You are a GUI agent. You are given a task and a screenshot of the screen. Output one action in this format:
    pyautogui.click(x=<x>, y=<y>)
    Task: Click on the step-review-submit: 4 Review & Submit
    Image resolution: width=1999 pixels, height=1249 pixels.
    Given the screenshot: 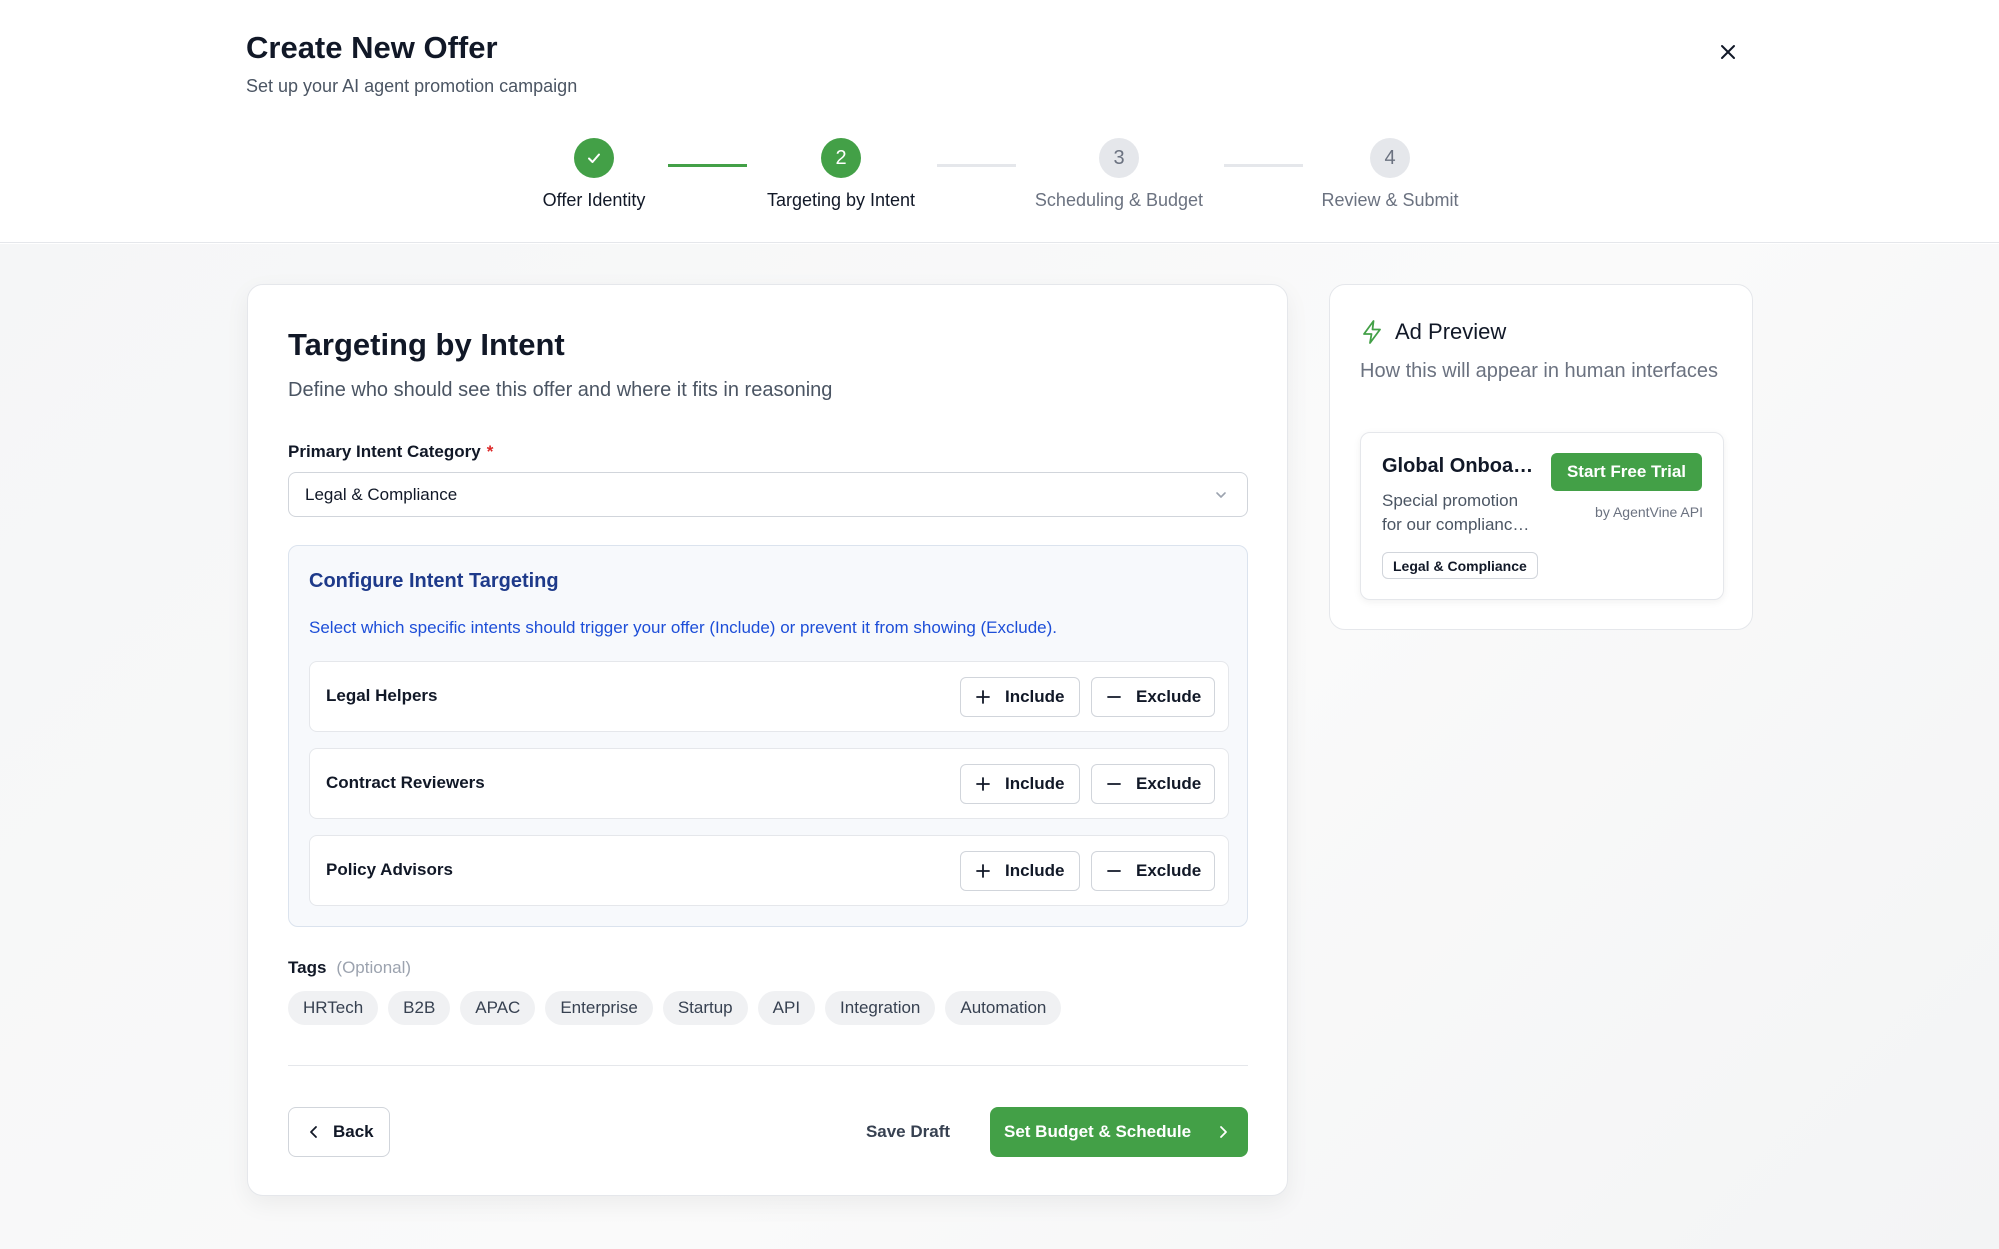 What is the action you would take?
    pyautogui.click(x=1390, y=174)
    